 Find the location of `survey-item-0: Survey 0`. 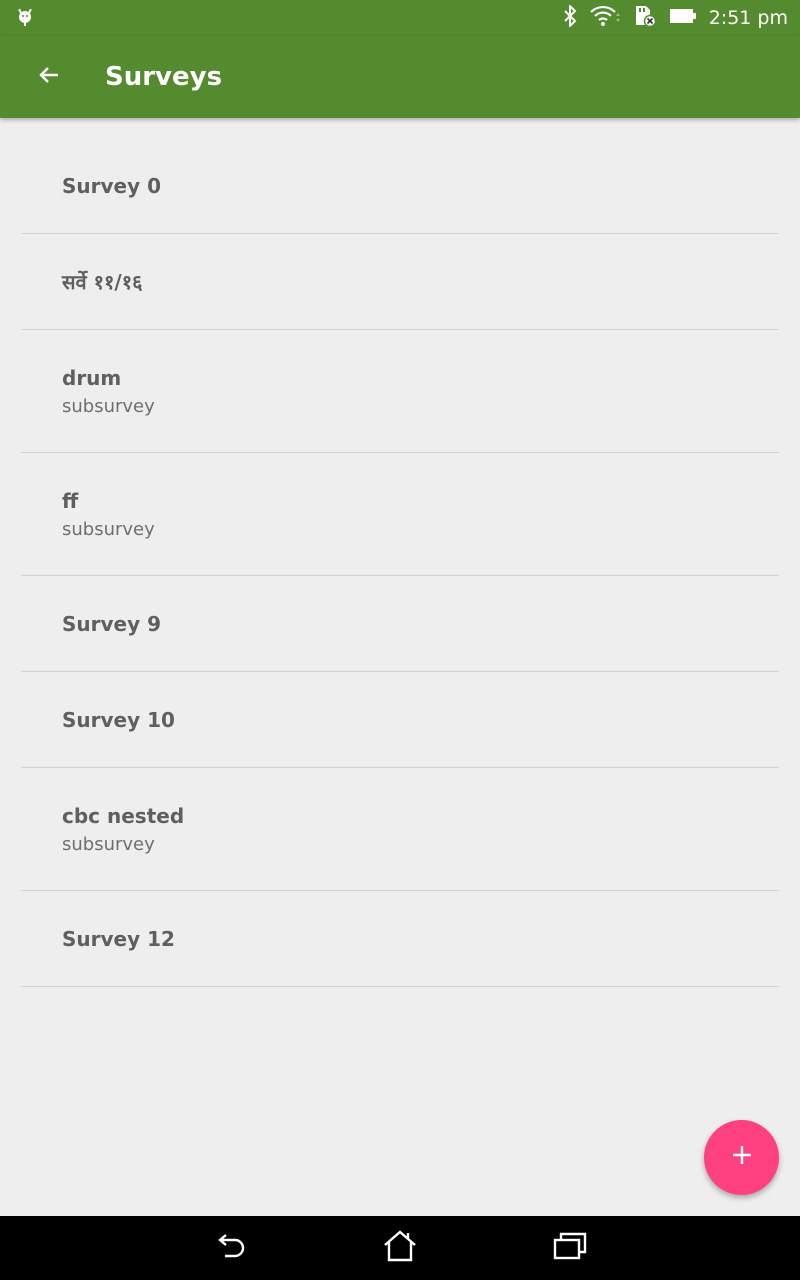

survey-item-0: Survey 0 is located at coordinates (400, 186).